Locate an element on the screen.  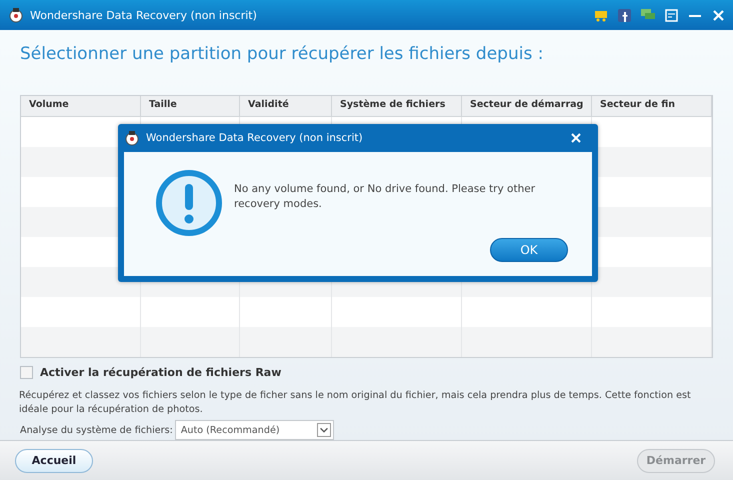
dialog-title: Wondershare Data Recovery (non inscrit) is located at coordinates (255, 138).